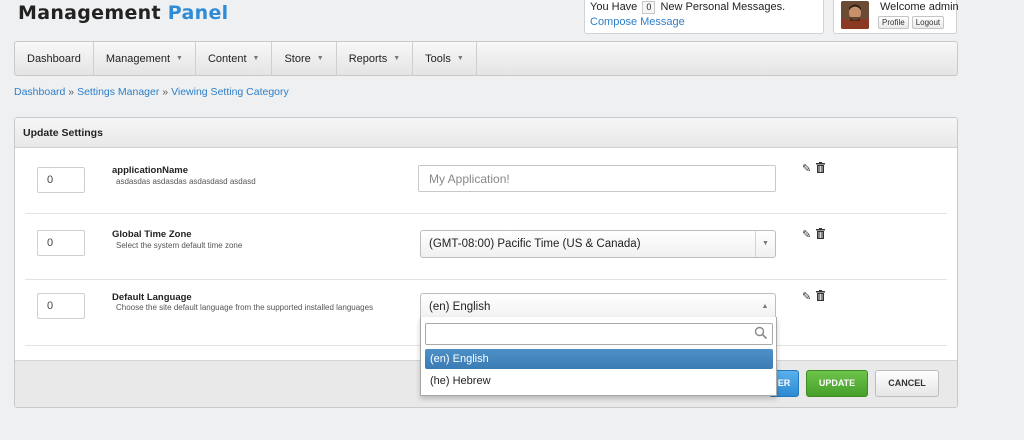  What do you see at coordinates (186, 181) in the screenshot?
I see `setting-description: asdasdas asdasdas asdasdasd asdasd` at bounding box center [186, 181].